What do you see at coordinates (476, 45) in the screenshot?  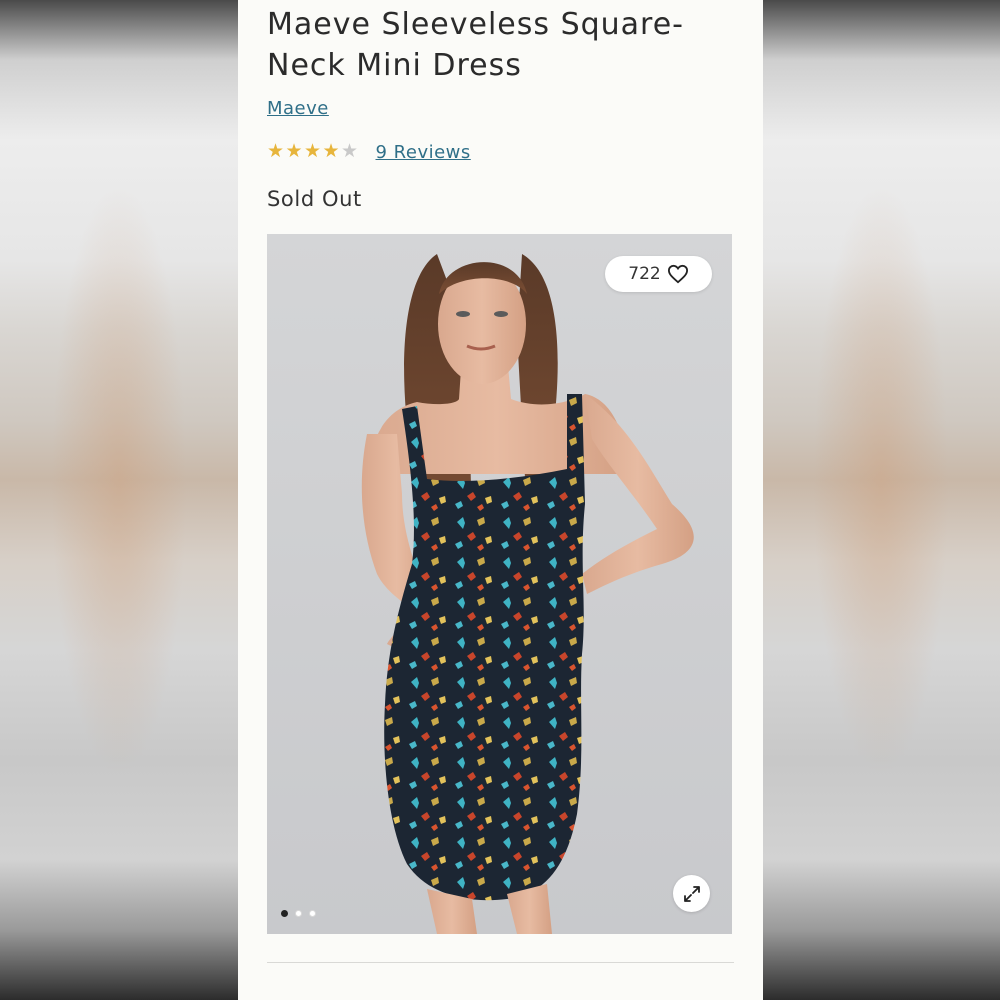 I see `product-title: Maeve Sleeveless Square-Neck Mini Dress` at bounding box center [476, 45].